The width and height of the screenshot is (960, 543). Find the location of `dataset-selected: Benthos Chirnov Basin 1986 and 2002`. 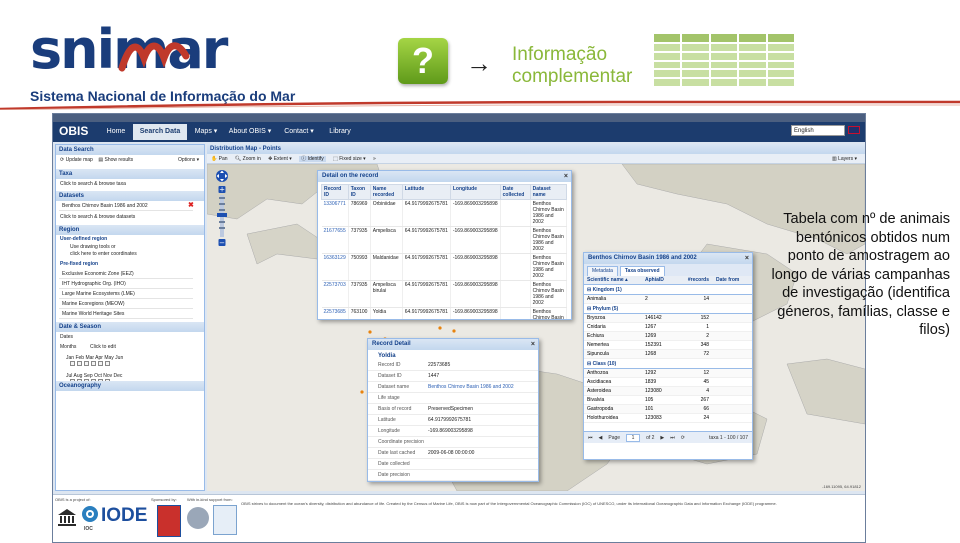

dataset-selected: Benthos Chirnov Basin 1986 and 2002 is located at coordinates (126, 206).